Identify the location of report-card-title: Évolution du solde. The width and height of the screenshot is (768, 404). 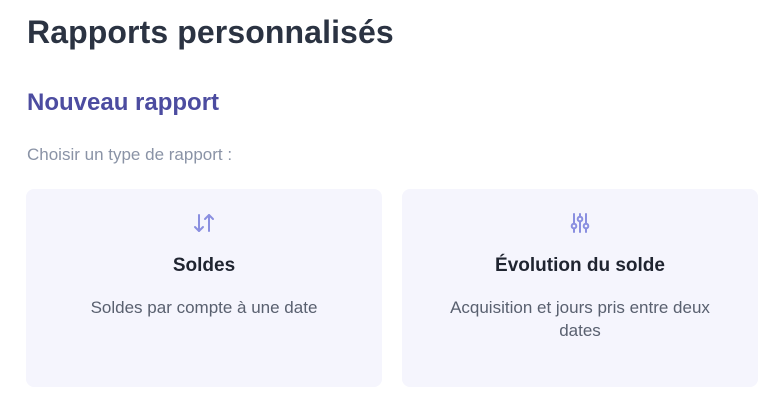
(580, 265).